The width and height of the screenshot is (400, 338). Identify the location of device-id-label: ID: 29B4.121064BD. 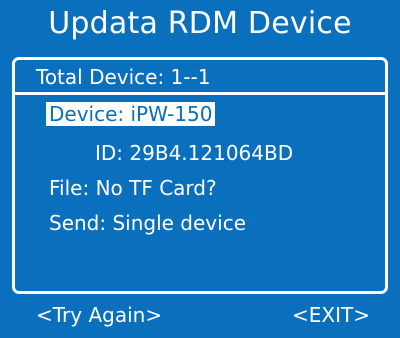
(194, 153).